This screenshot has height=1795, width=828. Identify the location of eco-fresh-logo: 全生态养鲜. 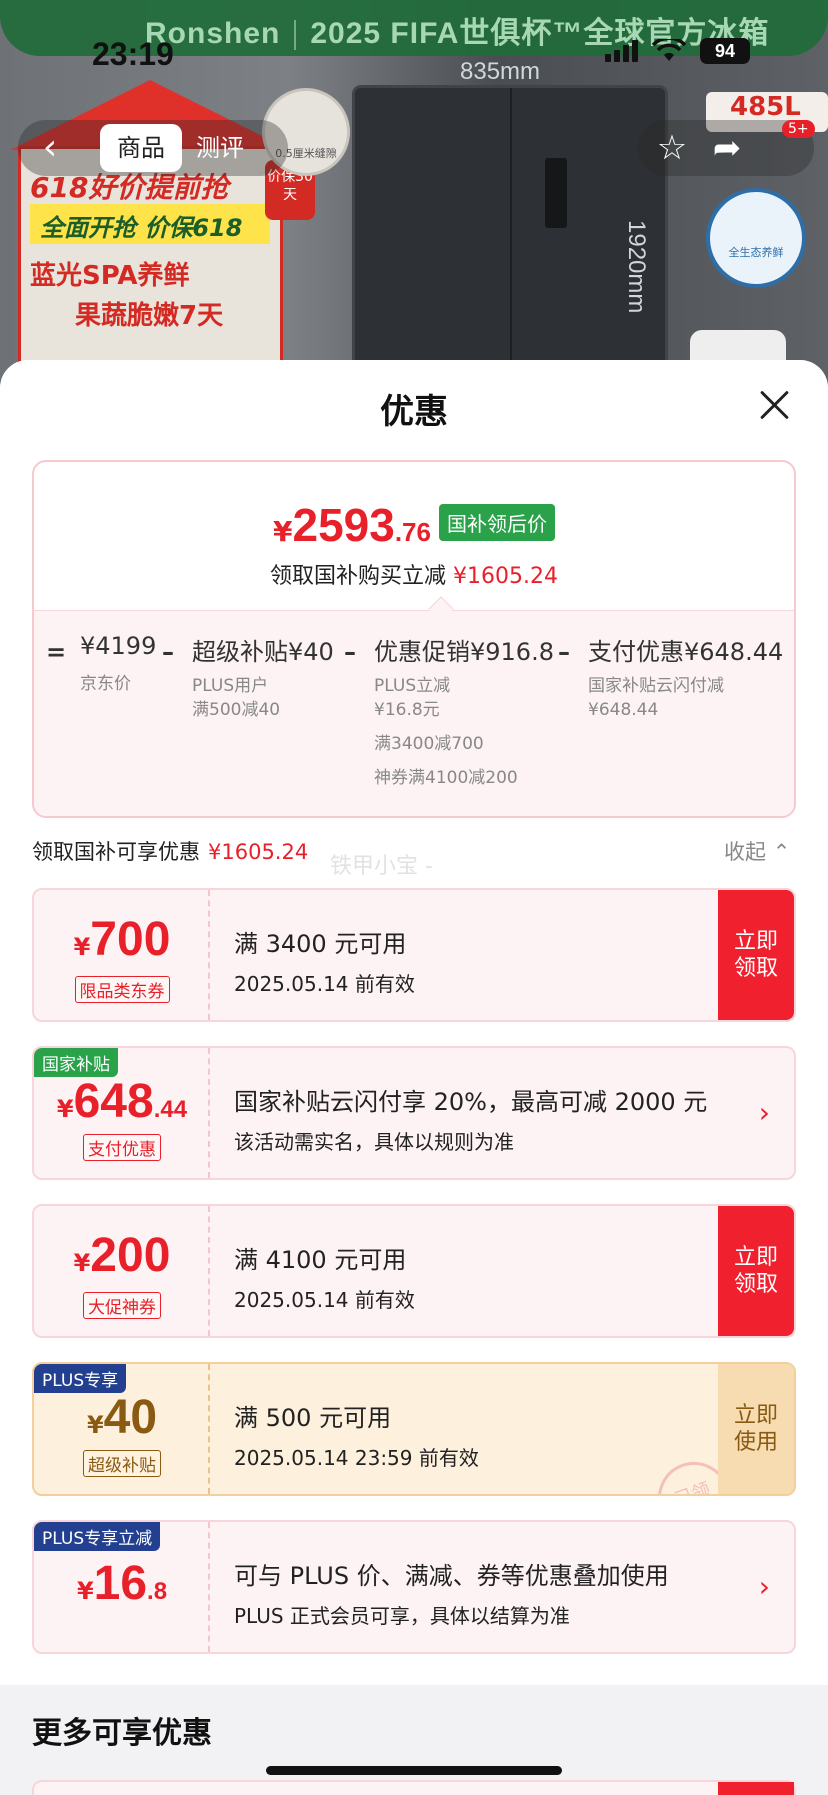
(756, 238).